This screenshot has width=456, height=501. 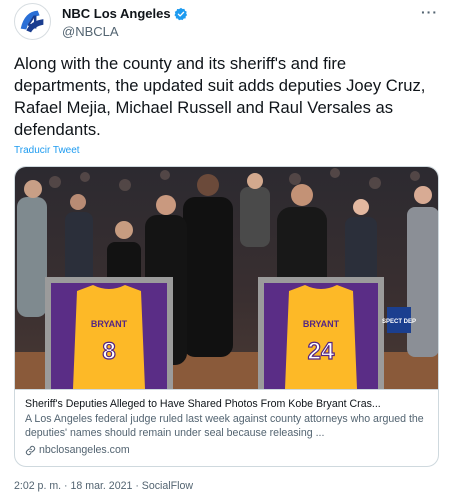 What do you see at coordinates (108, 351) in the screenshot?
I see `svg-text: 8` at bounding box center [108, 351].